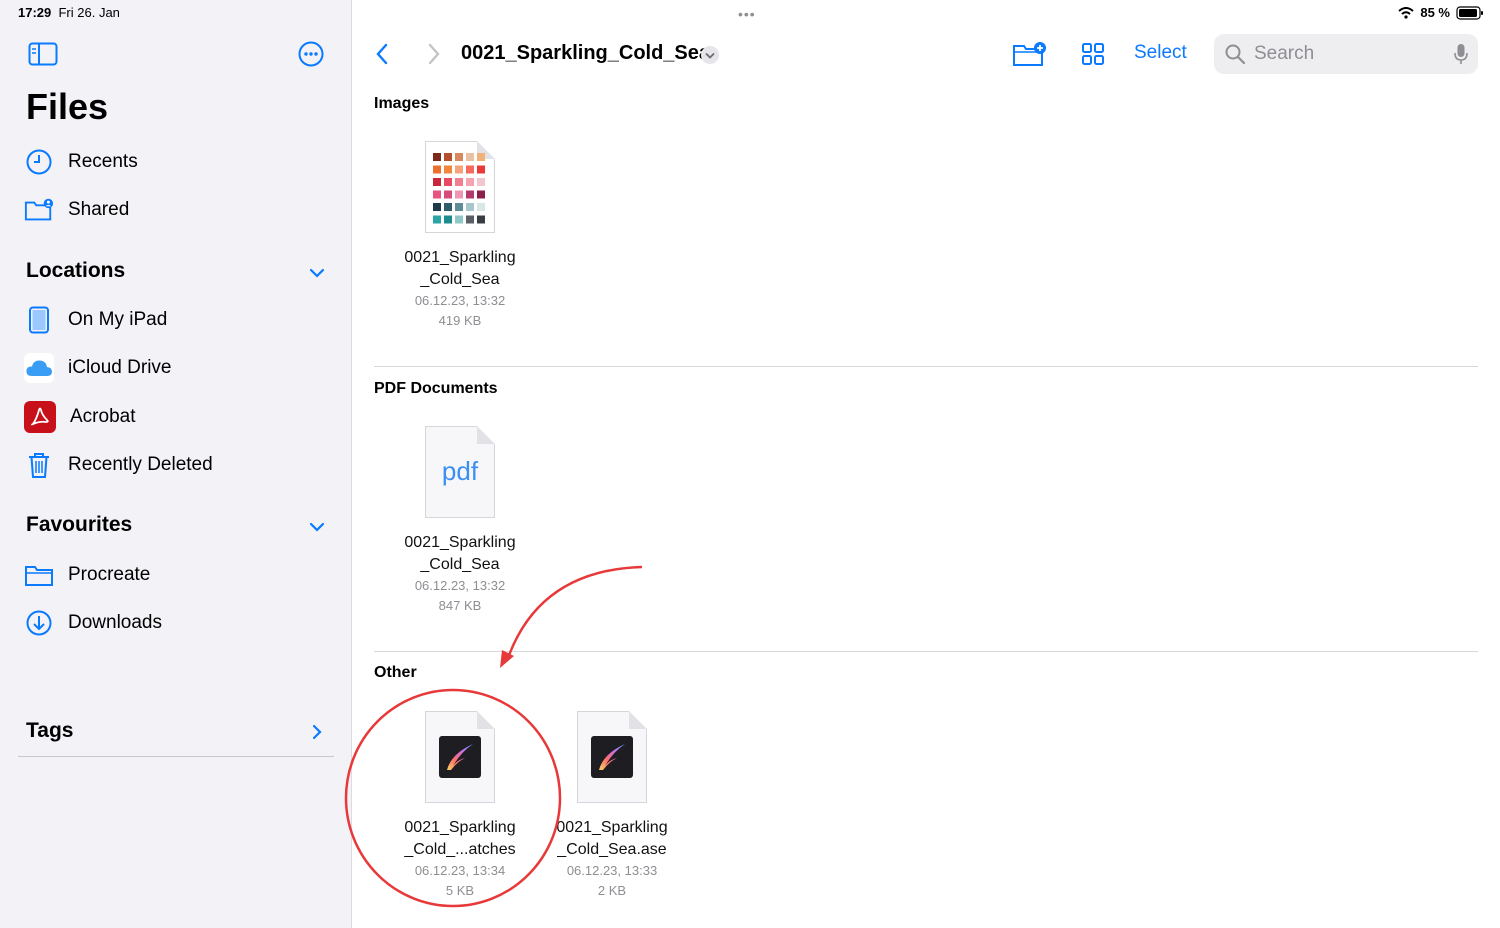 The height and width of the screenshot is (928, 1500). Describe the element at coordinates (434, 54) in the screenshot. I see `forward-icon` at that location.